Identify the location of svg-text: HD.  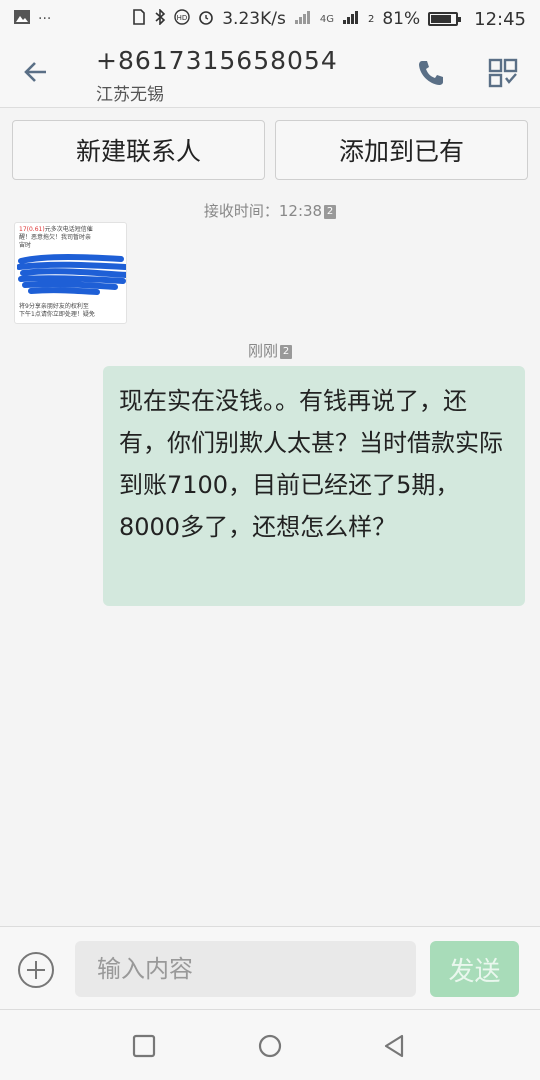
(182, 18).